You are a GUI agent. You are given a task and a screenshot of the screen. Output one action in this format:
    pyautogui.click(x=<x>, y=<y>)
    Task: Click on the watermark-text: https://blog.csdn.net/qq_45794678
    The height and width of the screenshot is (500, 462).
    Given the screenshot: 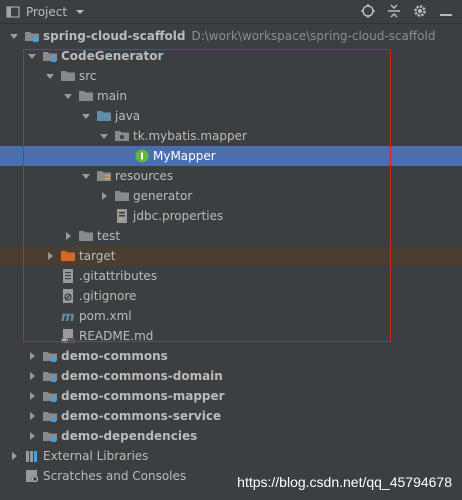 What is the action you would take?
    pyautogui.click(x=344, y=482)
    